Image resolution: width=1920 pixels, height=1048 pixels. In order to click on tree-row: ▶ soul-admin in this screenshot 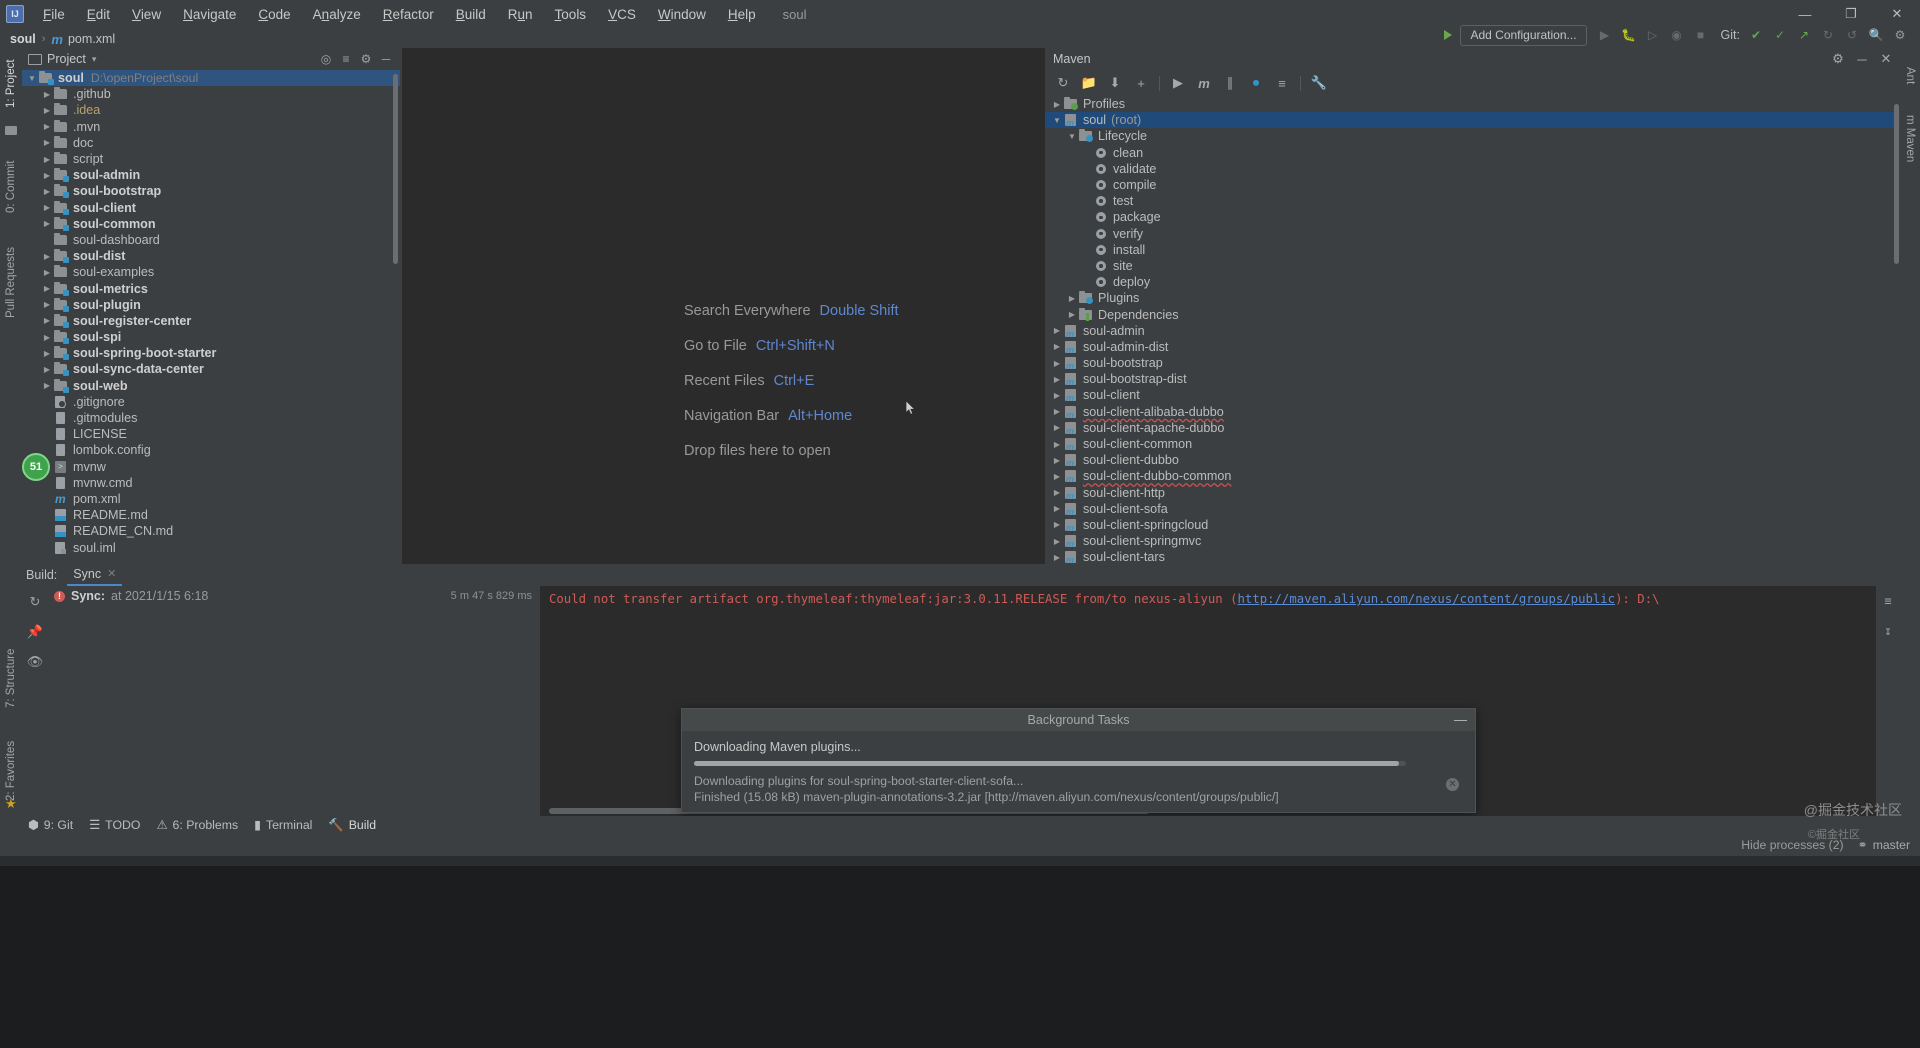, I will do `click(211, 175)`.